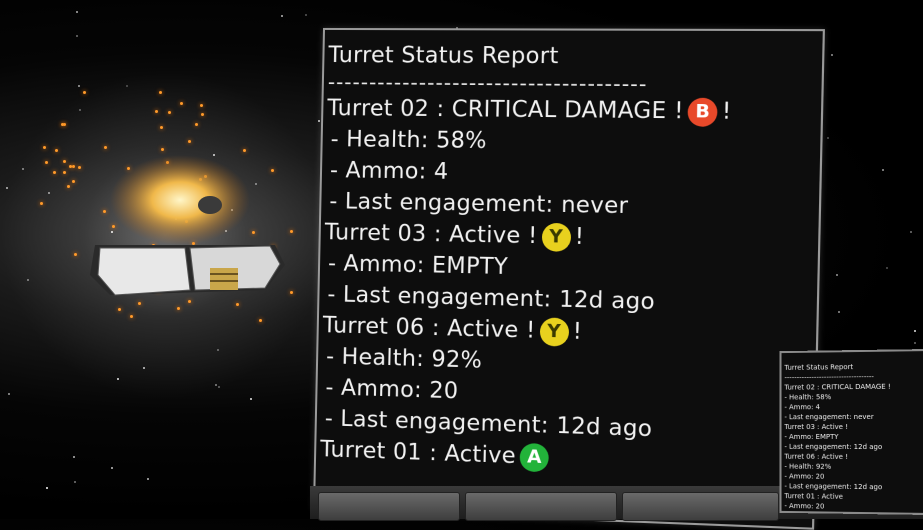 This screenshot has height=530, width=923. What do you see at coordinates (389, 171) in the screenshot?
I see `line-text: - Ammo: 4` at bounding box center [389, 171].